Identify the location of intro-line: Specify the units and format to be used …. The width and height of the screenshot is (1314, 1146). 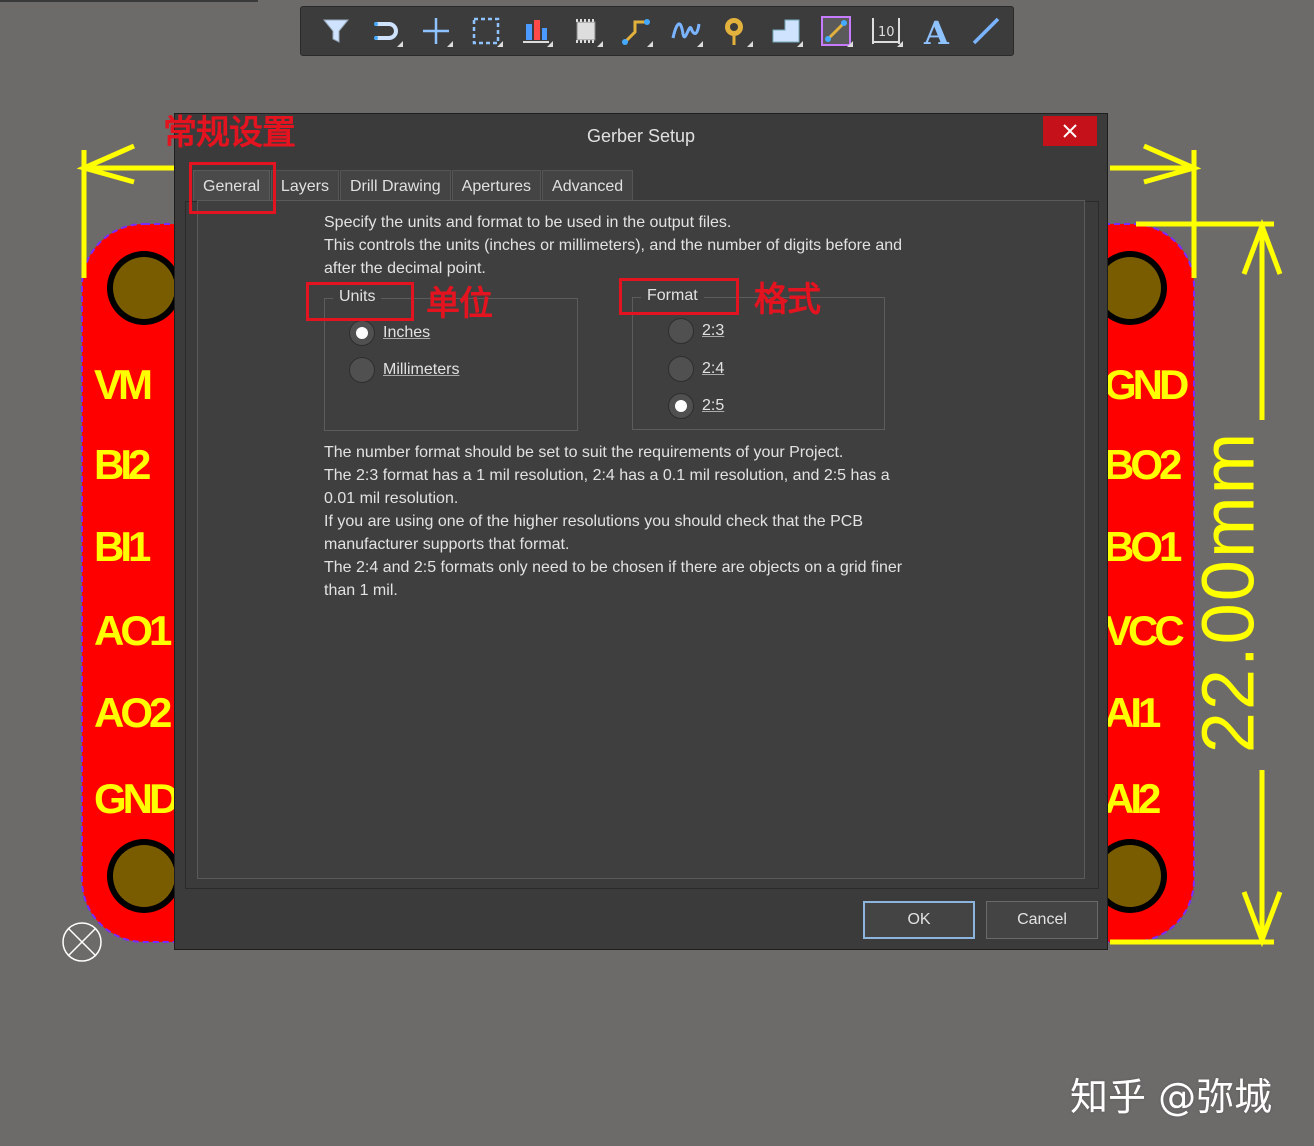
(528, 222).